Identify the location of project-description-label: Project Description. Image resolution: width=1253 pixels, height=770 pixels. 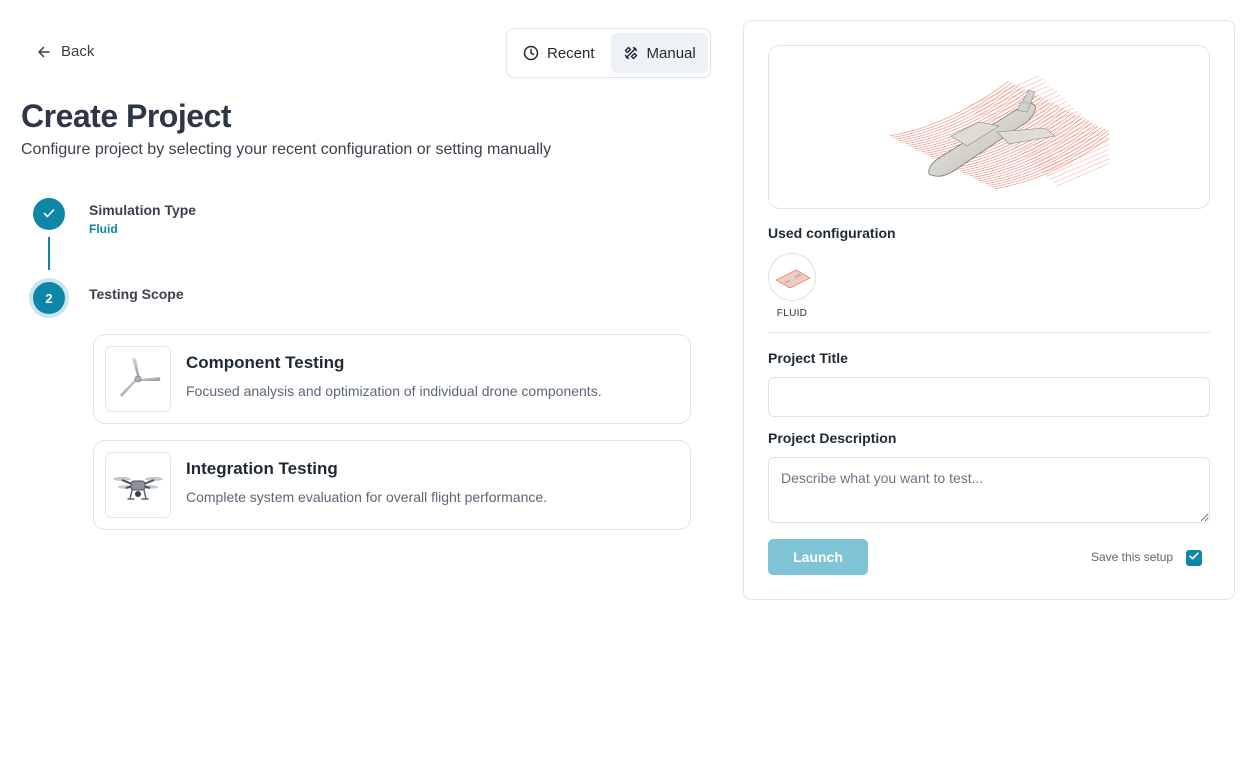
(832, 438).